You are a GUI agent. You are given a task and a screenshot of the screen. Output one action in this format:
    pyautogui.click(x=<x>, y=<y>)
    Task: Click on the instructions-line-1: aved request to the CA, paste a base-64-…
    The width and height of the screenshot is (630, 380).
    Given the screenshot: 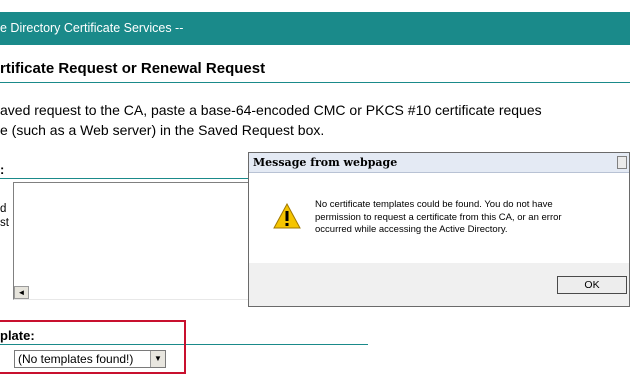 What is the action you would take?
    pyautogui.click(x=271, y=110)
    